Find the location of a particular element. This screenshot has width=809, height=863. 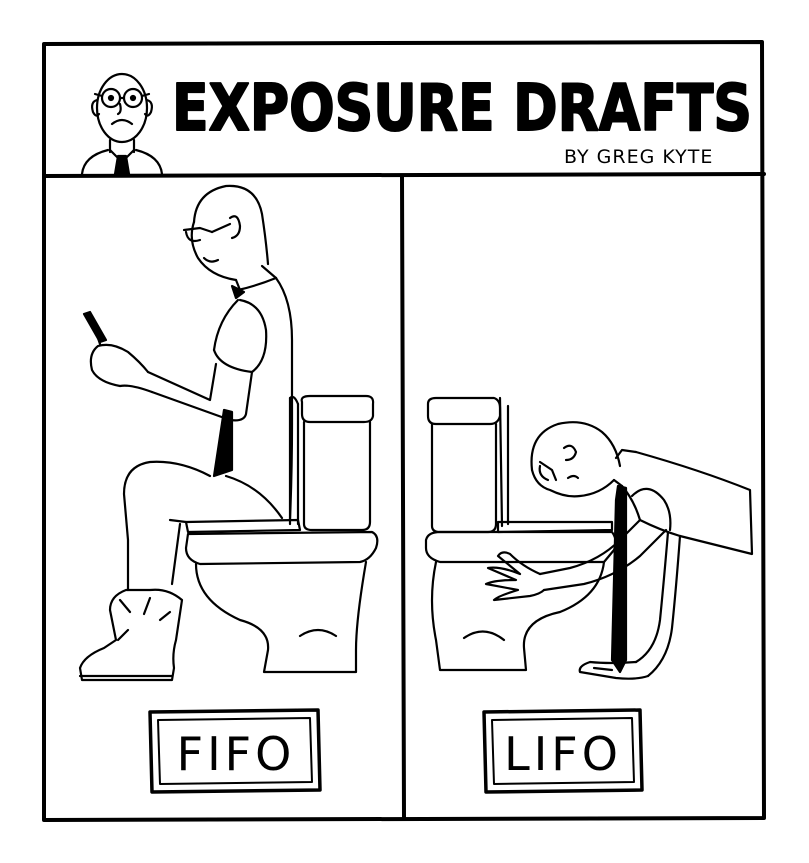

toilet-left is located at coordinates (281, 534).